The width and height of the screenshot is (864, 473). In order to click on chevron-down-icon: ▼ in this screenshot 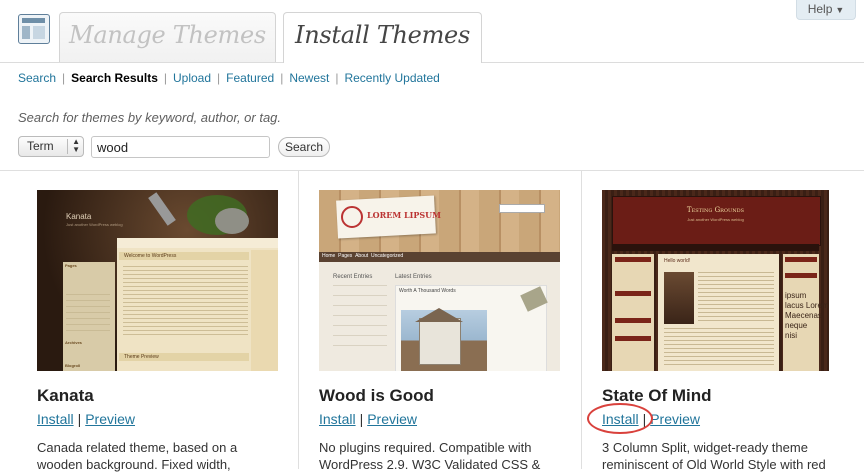, I will do `click(840, 10)`.